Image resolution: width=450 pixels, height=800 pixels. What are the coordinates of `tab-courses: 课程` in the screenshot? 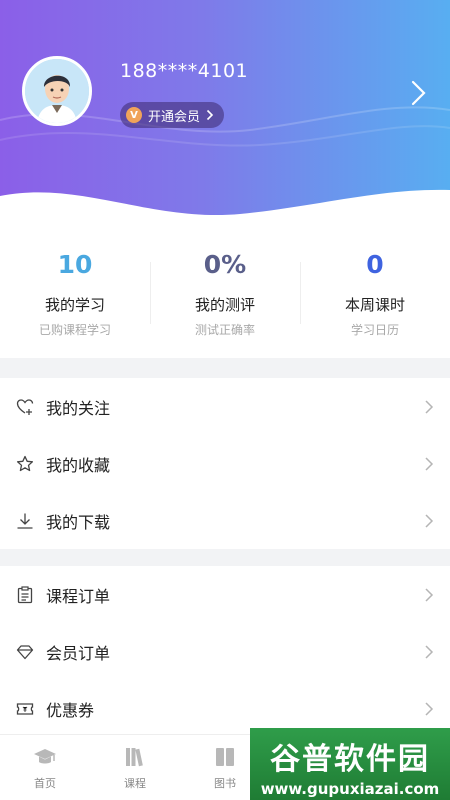 It's located at (135, 767).